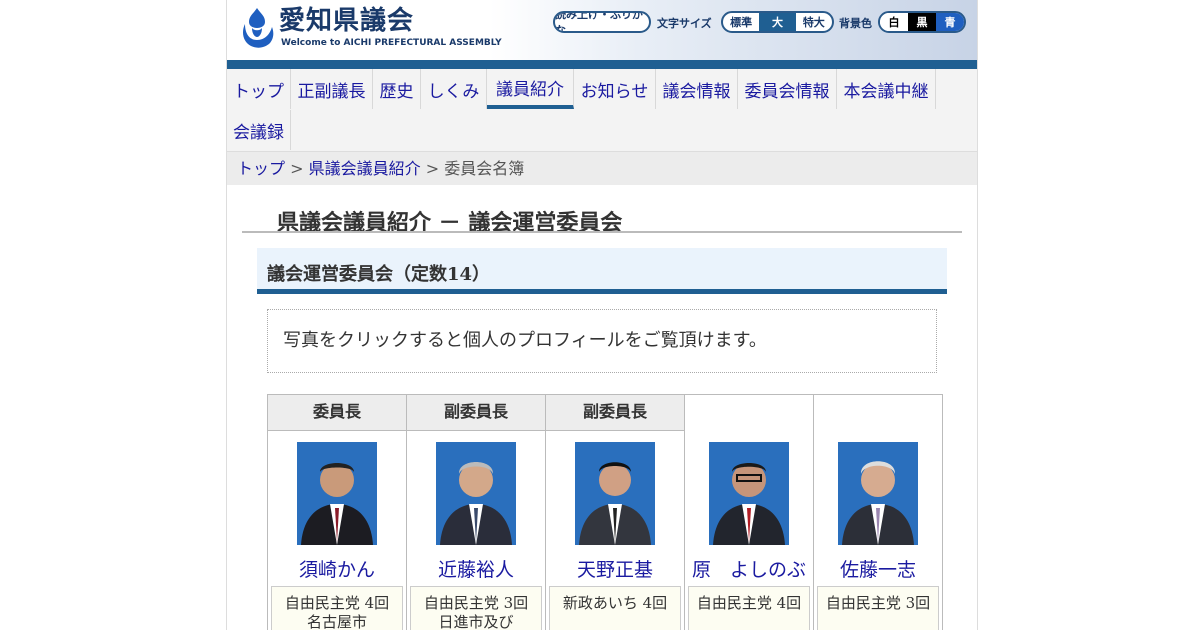 This screenshot has width=1200, height=630. I want to click on breadcrumb: トップ > 県議会議員紹介 > 委員会名簿, so click(602, 168).